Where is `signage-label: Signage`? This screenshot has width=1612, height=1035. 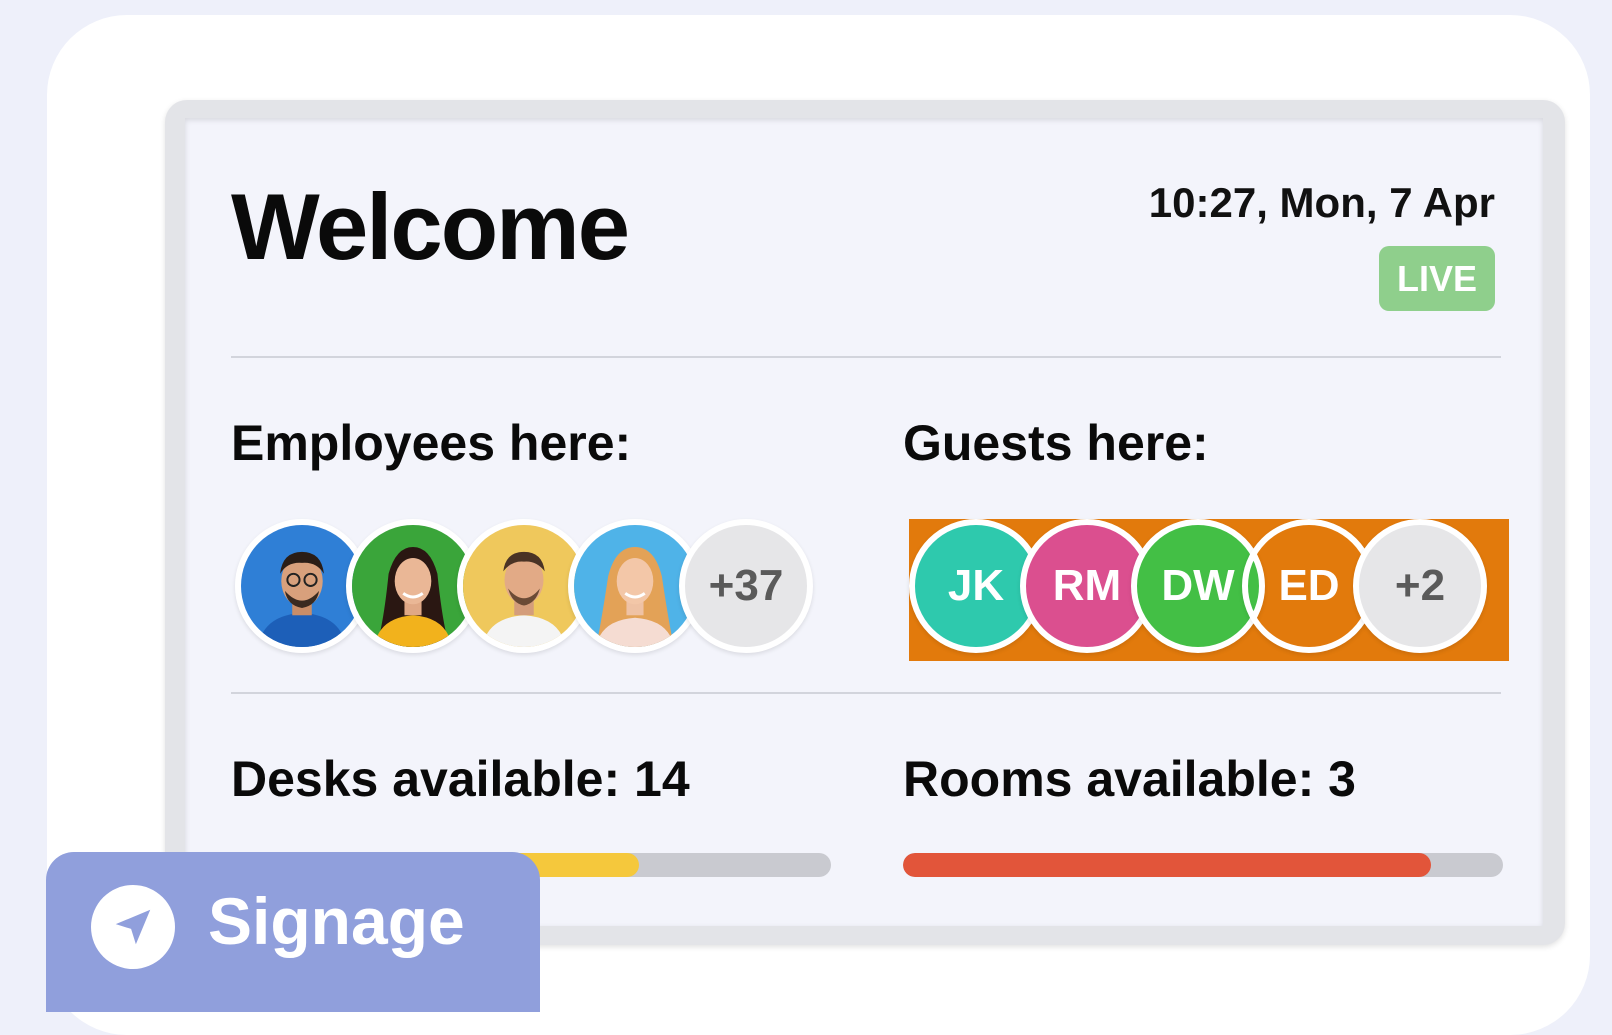
signage-label: Signage is located at coordinates (336, 921).